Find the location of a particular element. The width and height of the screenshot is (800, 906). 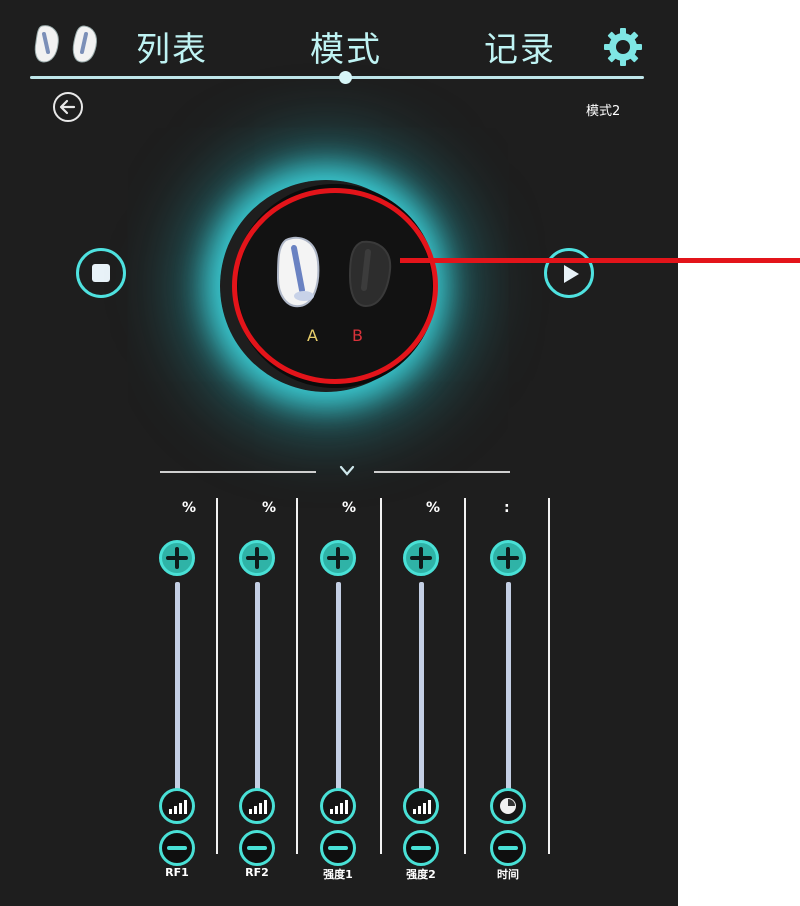

mode-name-label: 模式2 is located at coordinates (603, 111).